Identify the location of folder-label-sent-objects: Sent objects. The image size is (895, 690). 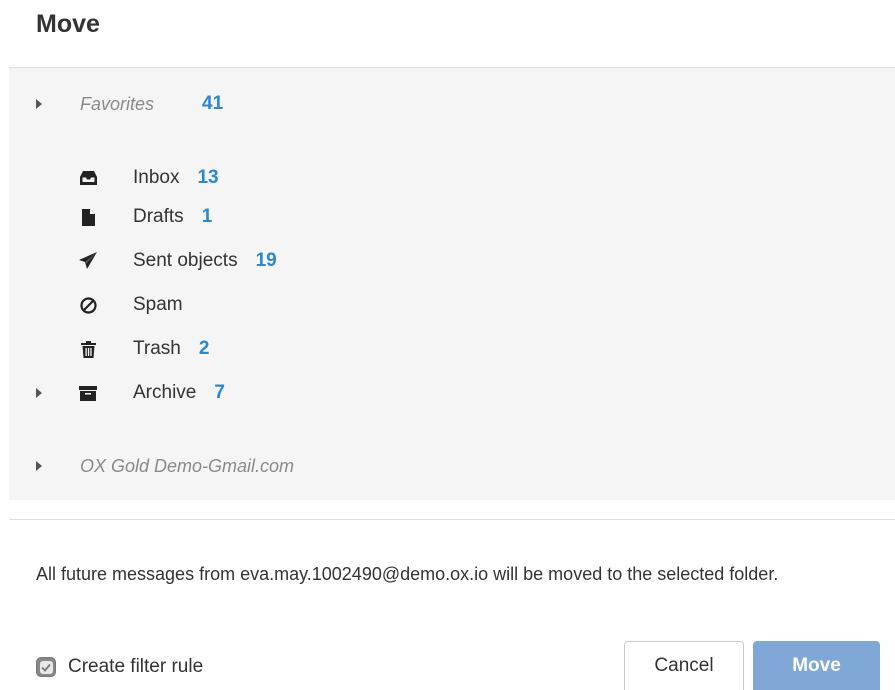
(185, 260).